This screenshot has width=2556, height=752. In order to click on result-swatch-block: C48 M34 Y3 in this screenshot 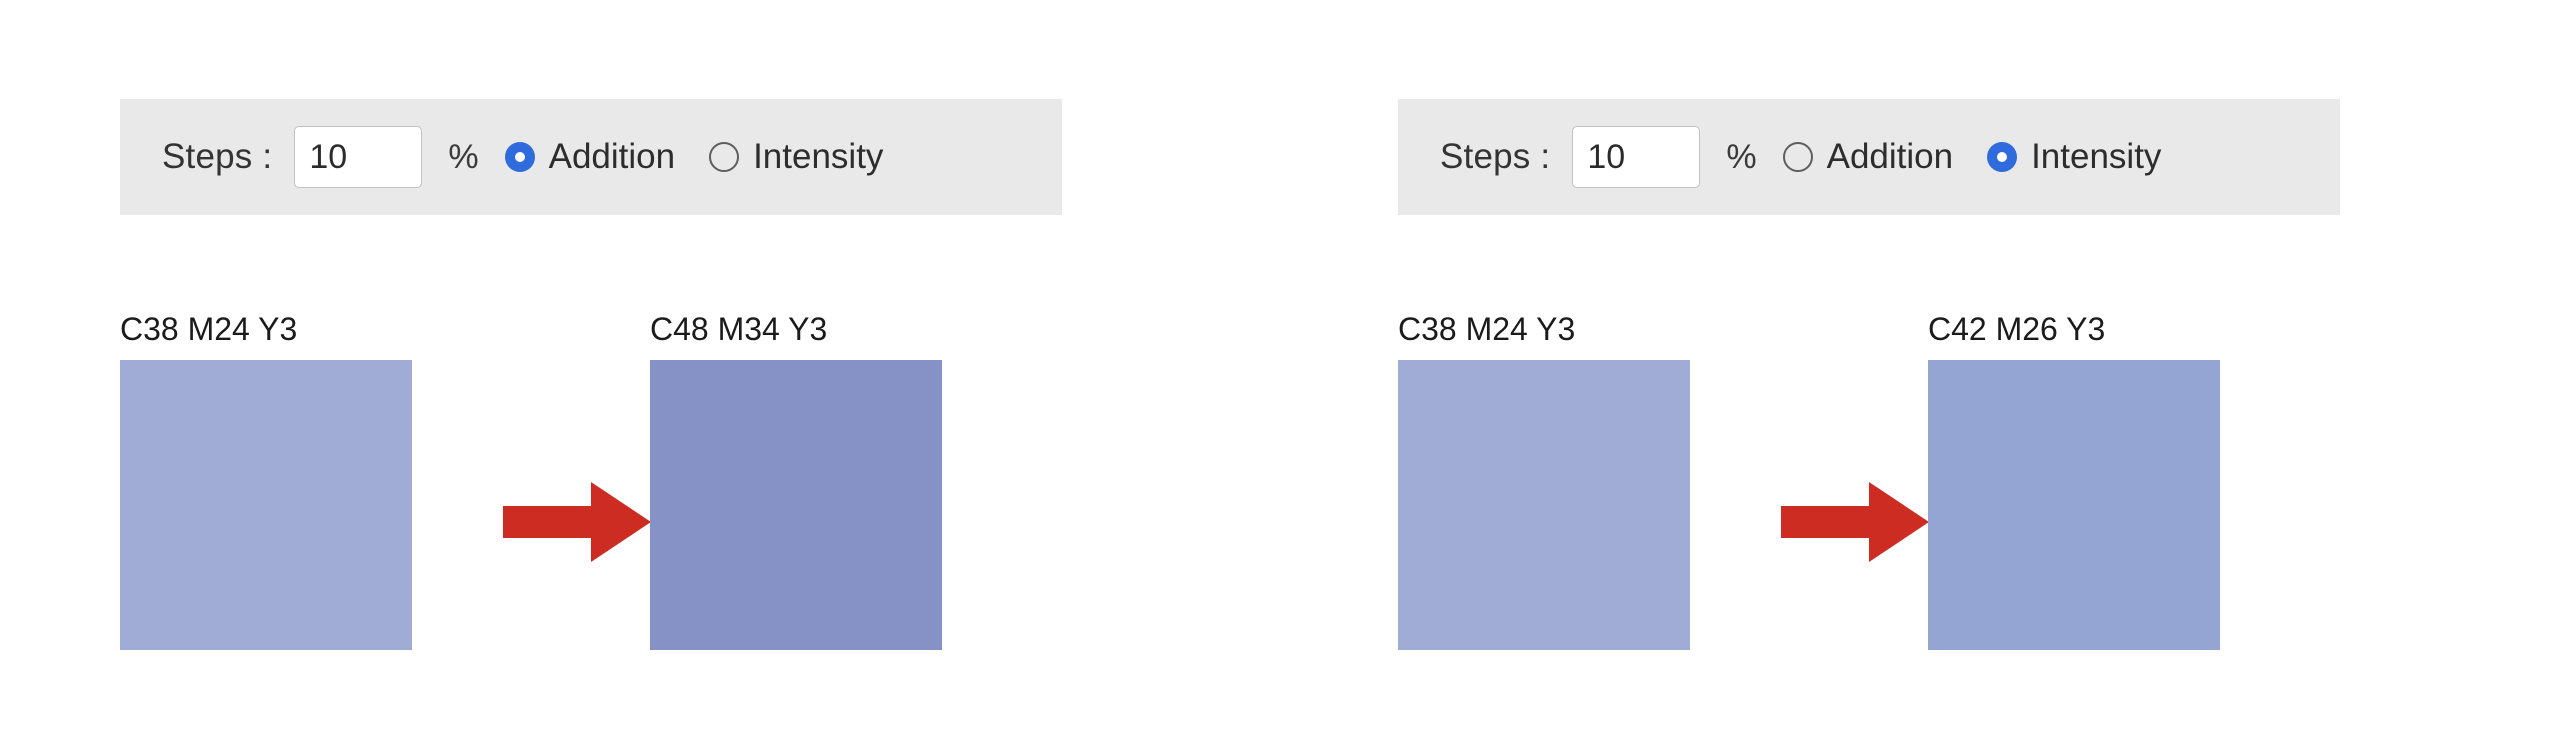, I will do `click(796, 480)`.